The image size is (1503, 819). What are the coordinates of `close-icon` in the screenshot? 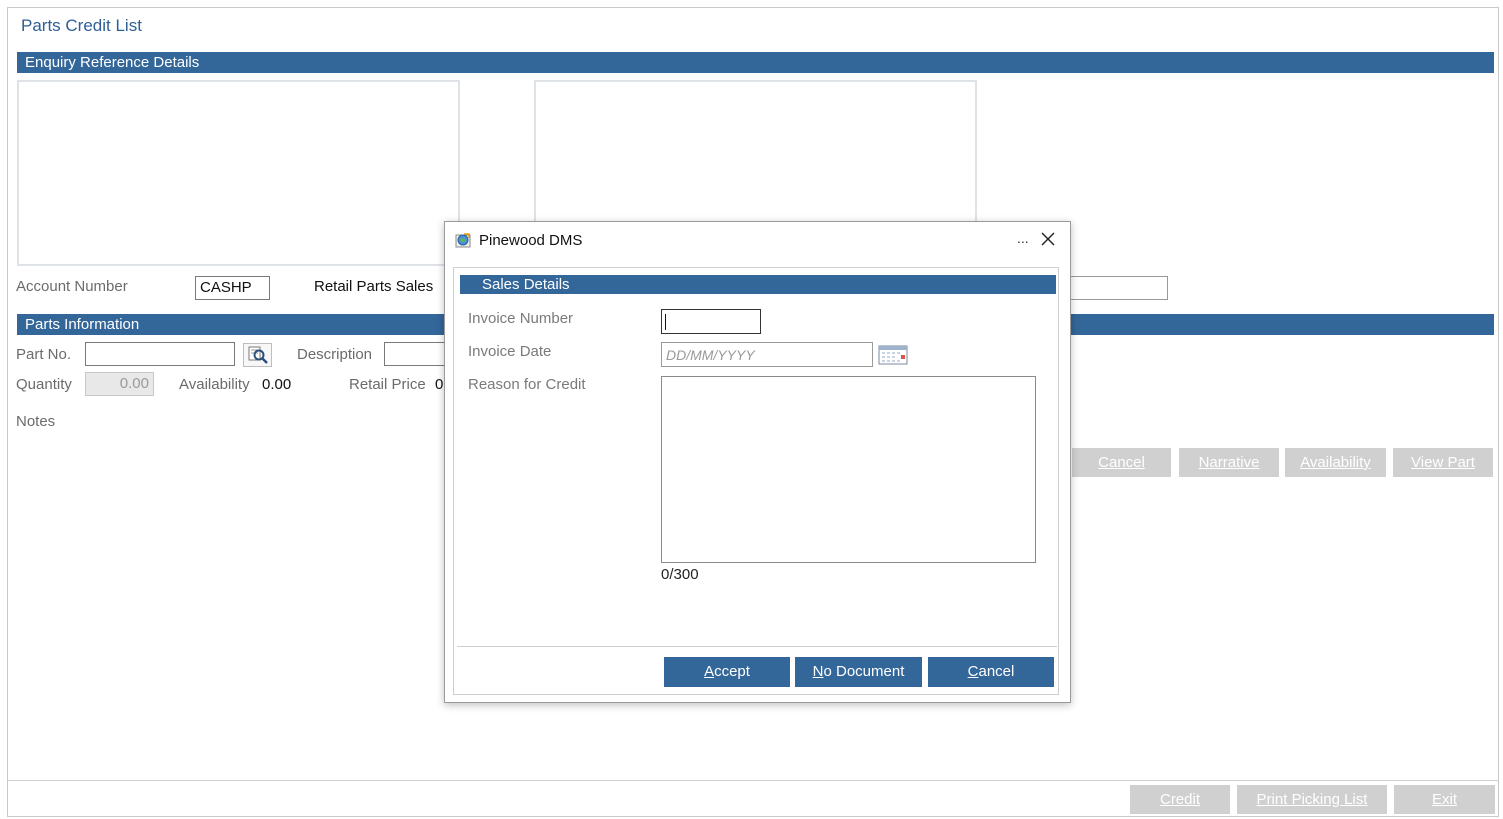 It's located at (1048, 239).